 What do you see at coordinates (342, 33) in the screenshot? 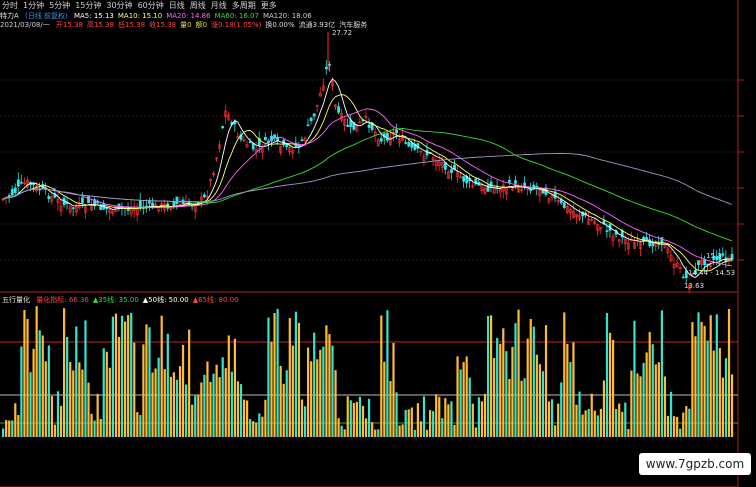
I see `high-label: 27.72` at bounding box center [342, 33].